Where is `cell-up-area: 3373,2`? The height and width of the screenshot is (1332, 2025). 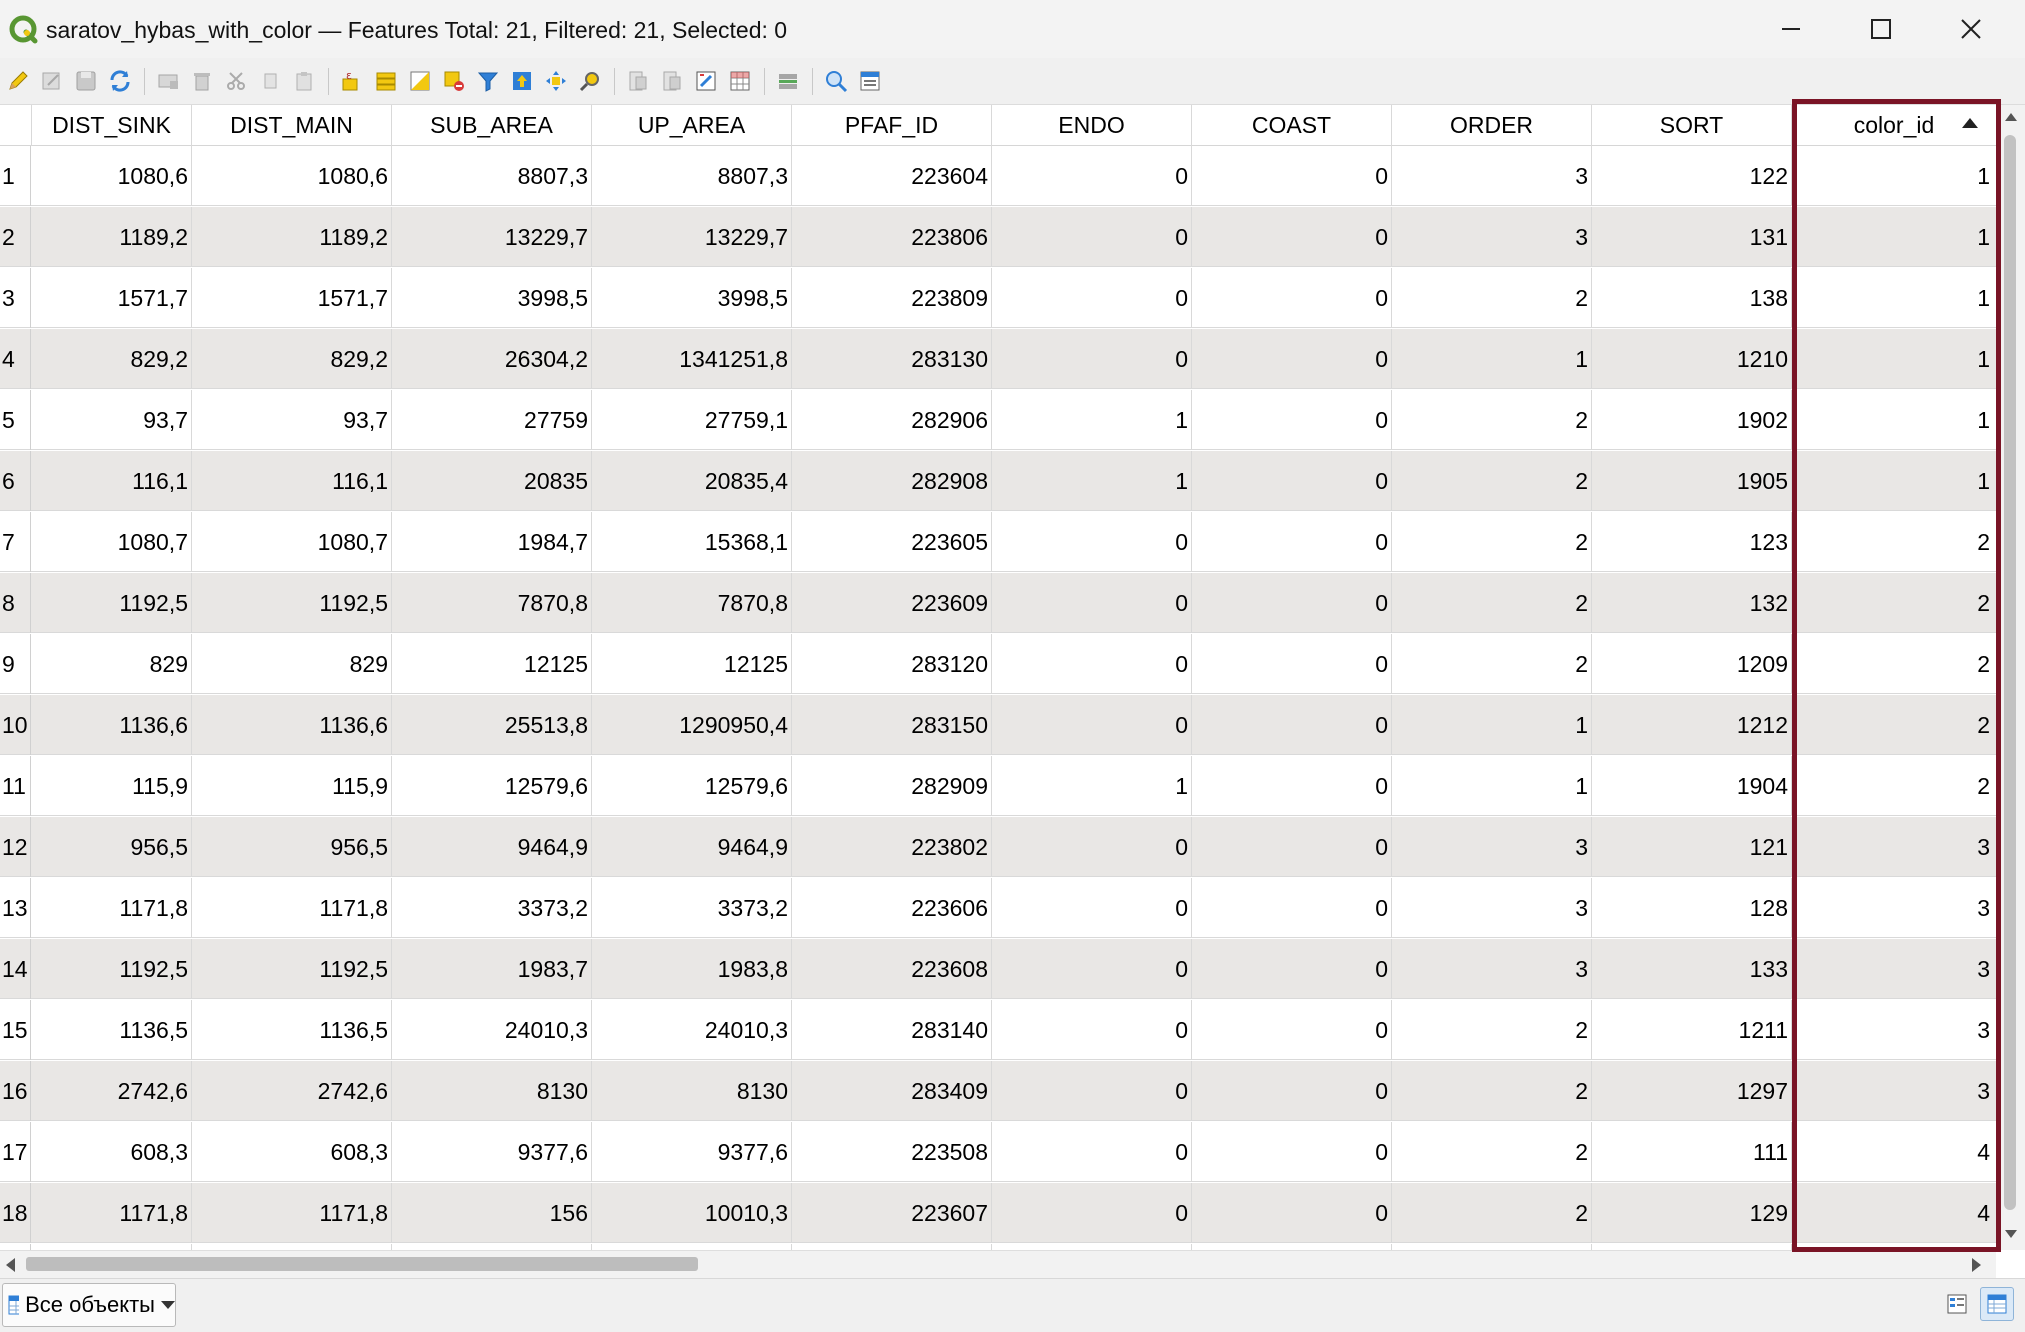 cell-up-area: 3373,2 is located at coordinates (692, 908).